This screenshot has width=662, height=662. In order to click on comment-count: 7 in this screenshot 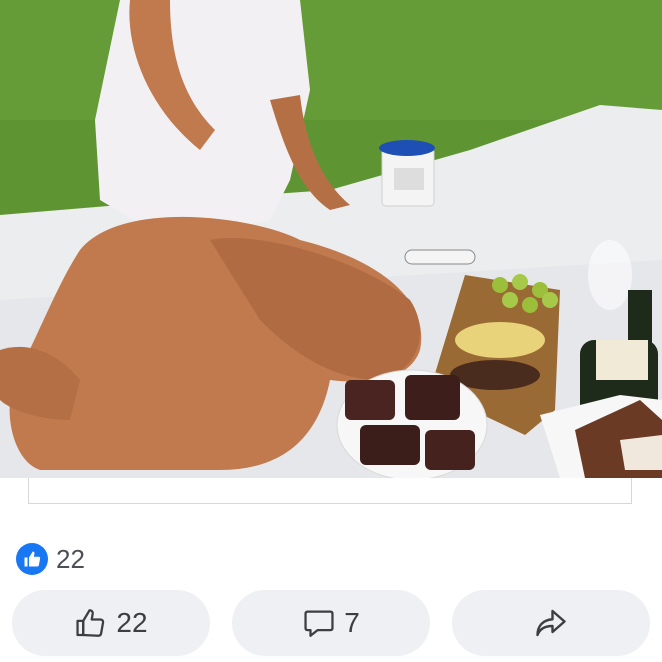, I will do `click(352, 622)`.